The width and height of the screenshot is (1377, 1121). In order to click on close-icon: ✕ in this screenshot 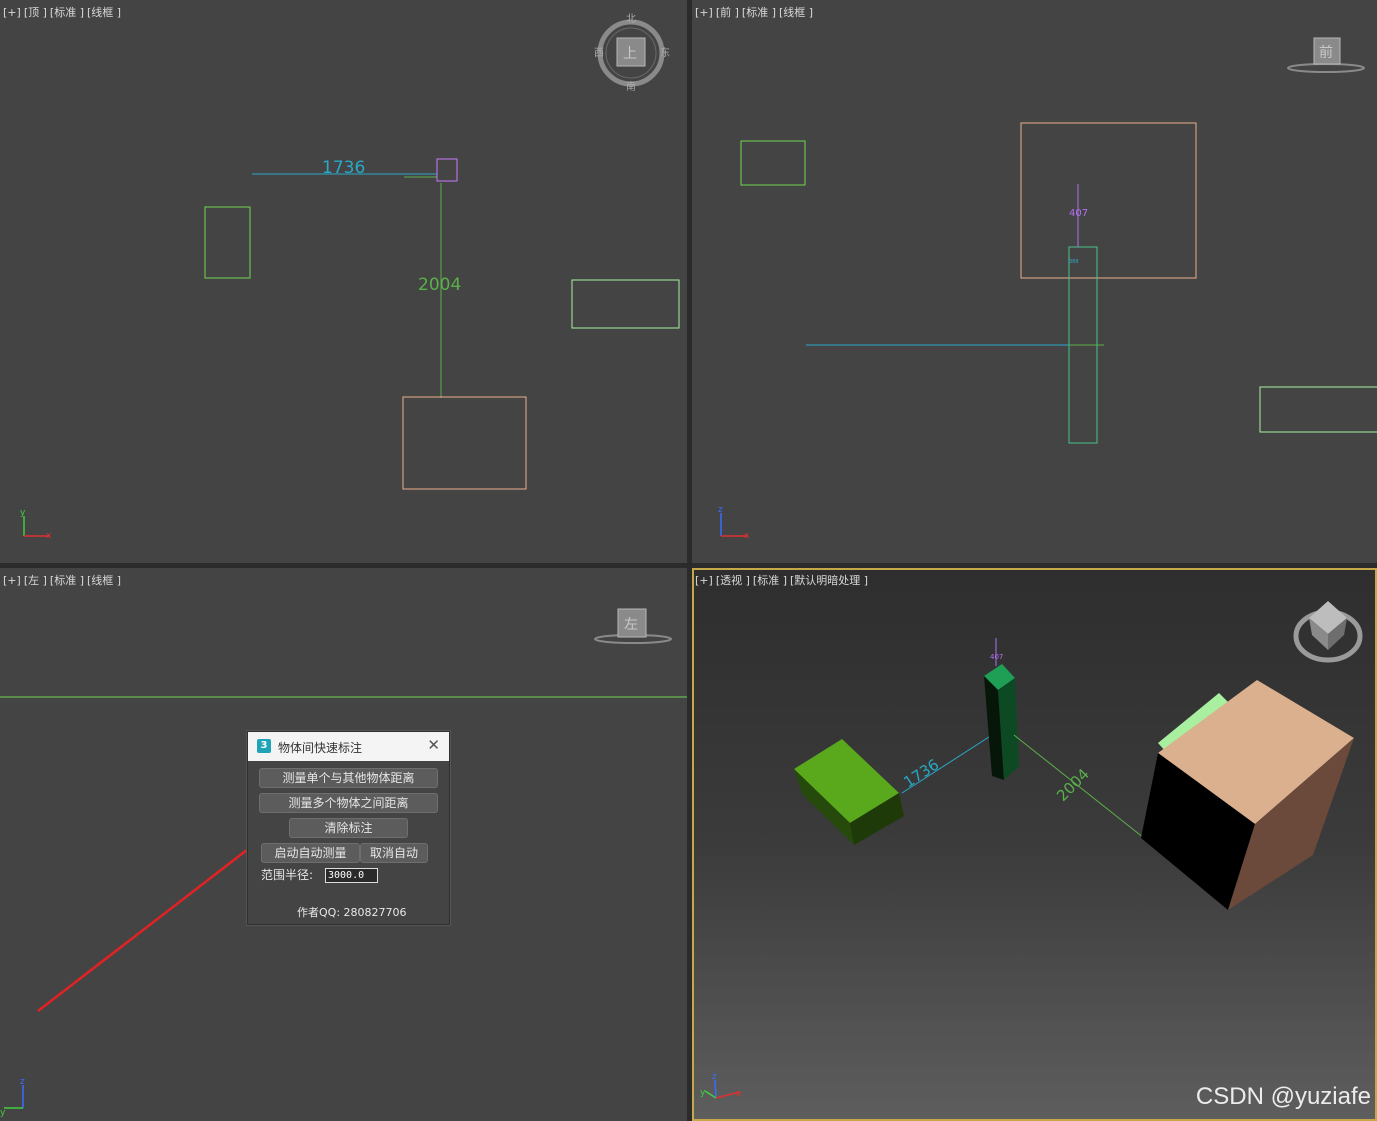, I will do `click(433, 745)`.